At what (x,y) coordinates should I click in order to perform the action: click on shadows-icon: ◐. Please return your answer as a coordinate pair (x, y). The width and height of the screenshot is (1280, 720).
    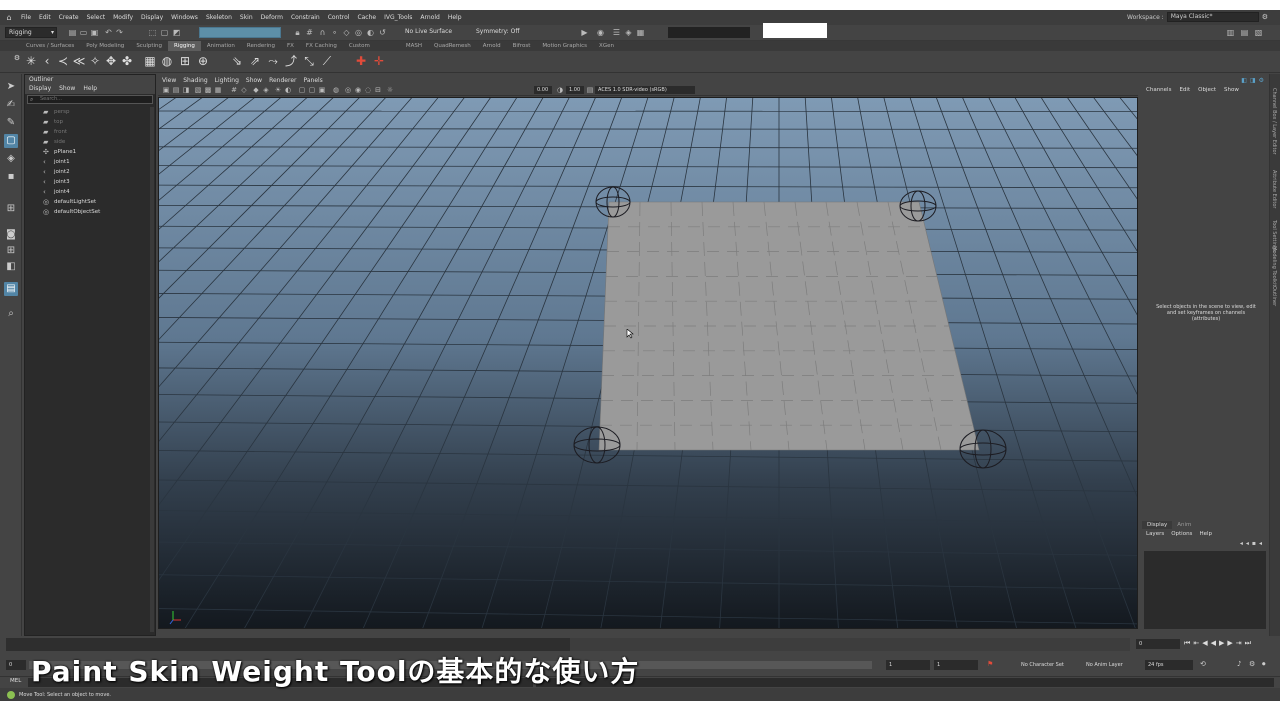
    Looking at the image, I should click on (288, 90).